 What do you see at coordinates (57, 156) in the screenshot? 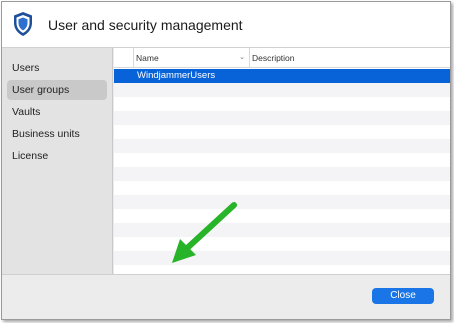
I see `sidebar-item-license: License` at bounding box center [57, 156].